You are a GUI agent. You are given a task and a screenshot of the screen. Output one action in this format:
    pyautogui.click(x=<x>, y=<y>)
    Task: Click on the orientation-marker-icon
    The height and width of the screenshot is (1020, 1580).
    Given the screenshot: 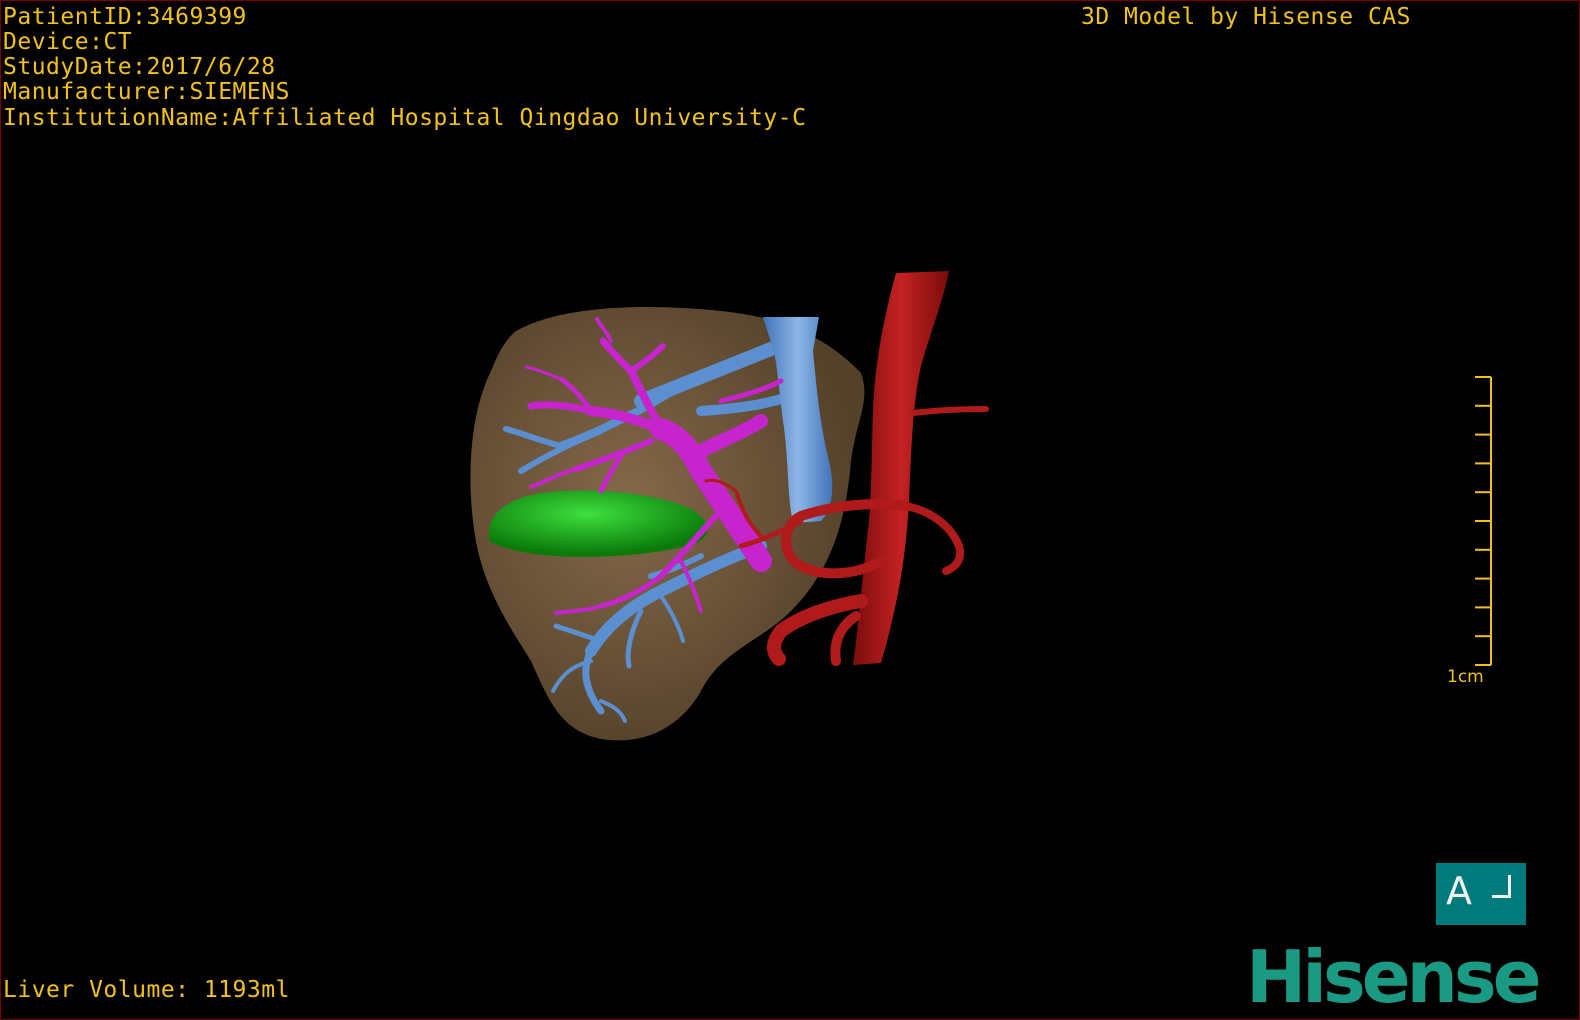 What is the action you would take?
    pyautogui.click(x=1501, y=886)
    